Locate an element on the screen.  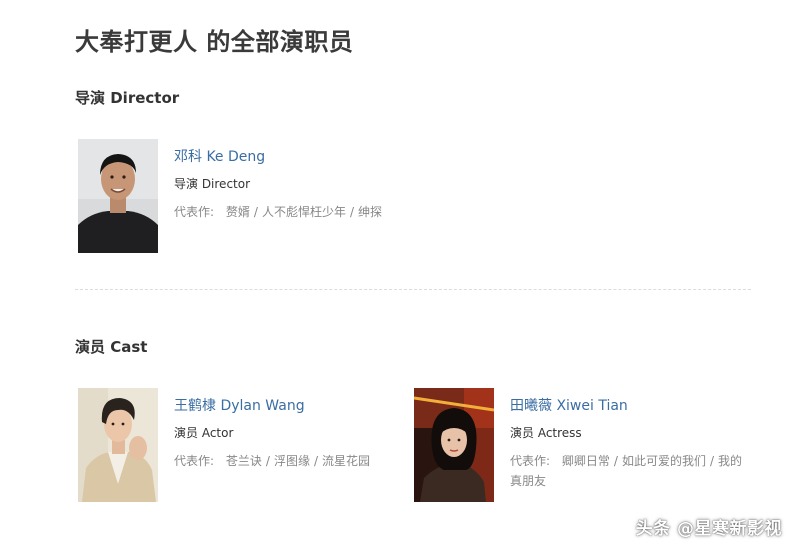
work-link: 赘婿 is located at coordinates (238, 212).